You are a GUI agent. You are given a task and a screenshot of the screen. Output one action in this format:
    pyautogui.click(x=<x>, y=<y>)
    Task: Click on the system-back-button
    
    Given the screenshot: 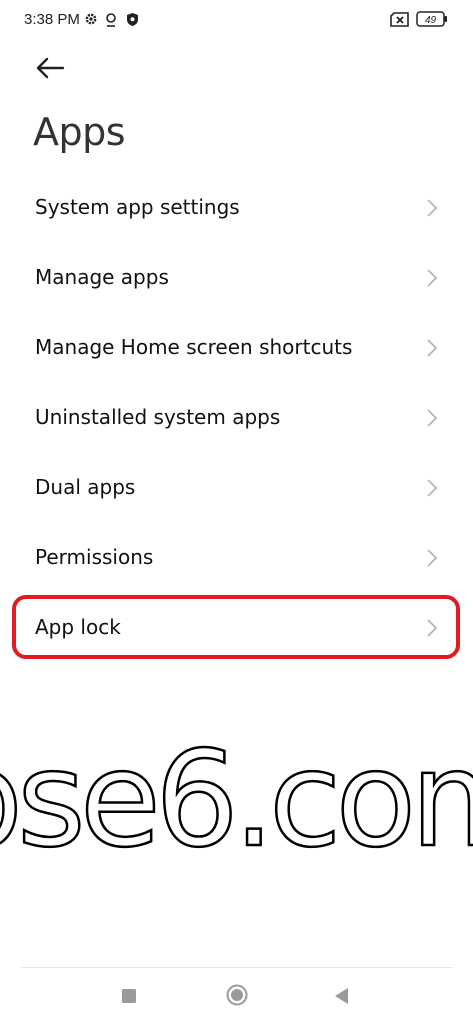 What is the action you would take?
    pyautogui.click(x=342, y=998)
    